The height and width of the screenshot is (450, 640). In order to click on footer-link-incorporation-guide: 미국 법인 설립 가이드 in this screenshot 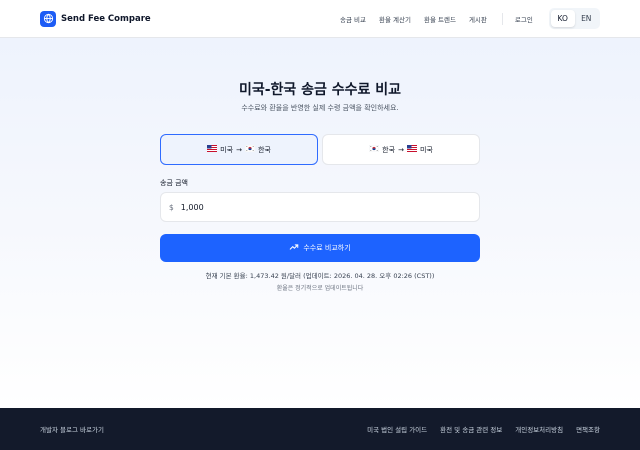, I will do `click(397, 429)`.